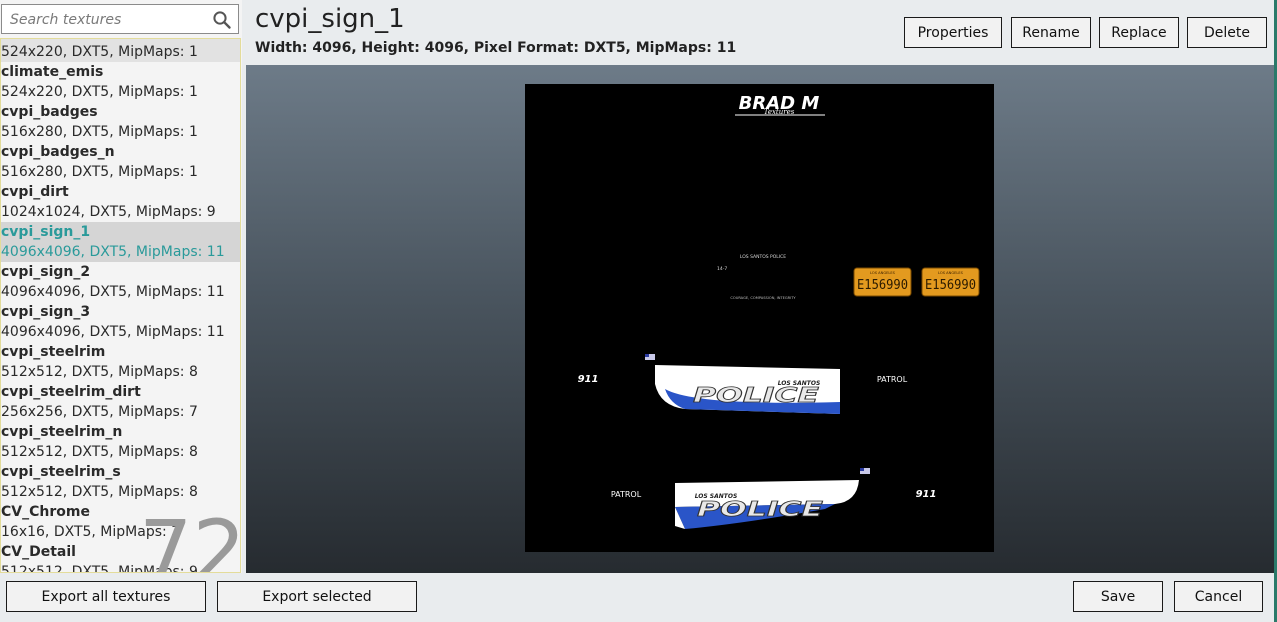  Describe the element at coordinates (91, 532) in the screenshot. I see `texture-info: 16x16, DXT5, MipMaps: 3` at that location.